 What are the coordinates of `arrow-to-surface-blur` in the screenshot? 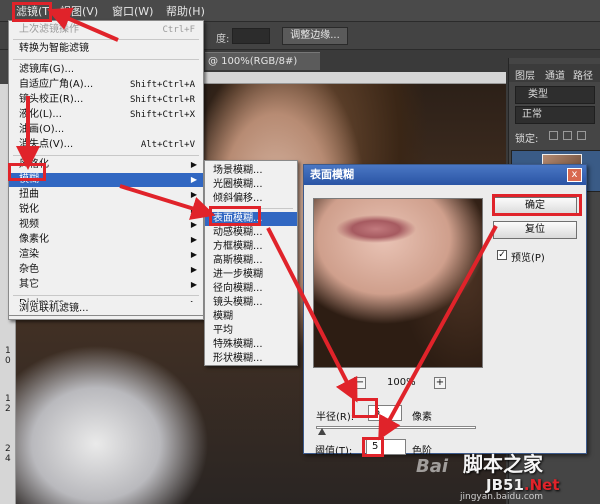 It's located at (167, 202).